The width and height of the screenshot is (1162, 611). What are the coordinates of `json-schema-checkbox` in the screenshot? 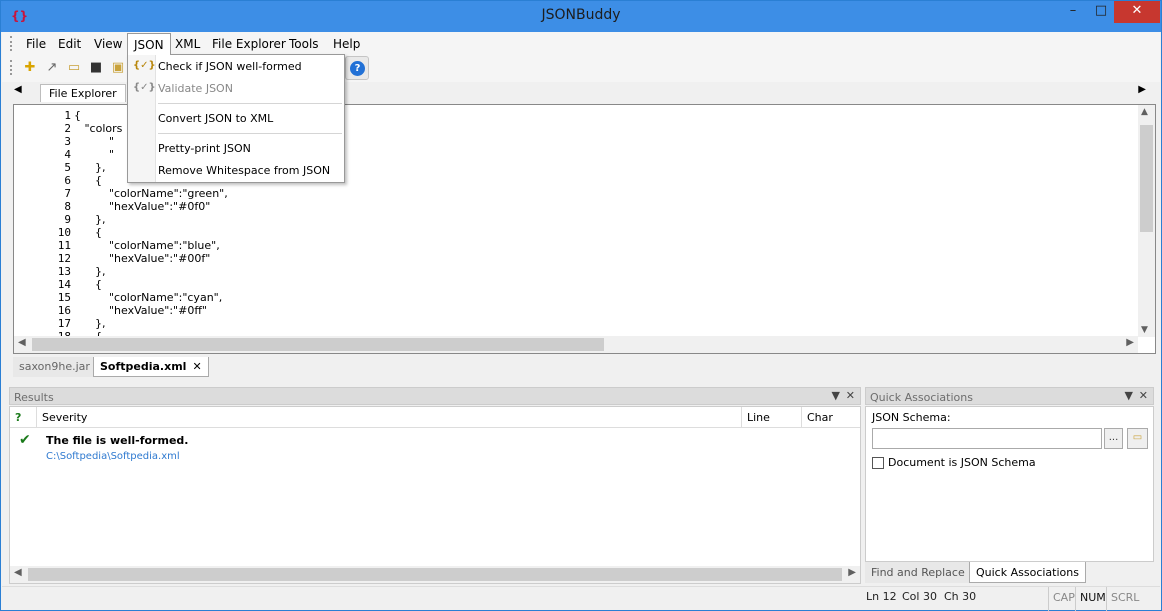 It's located at (878, 463).